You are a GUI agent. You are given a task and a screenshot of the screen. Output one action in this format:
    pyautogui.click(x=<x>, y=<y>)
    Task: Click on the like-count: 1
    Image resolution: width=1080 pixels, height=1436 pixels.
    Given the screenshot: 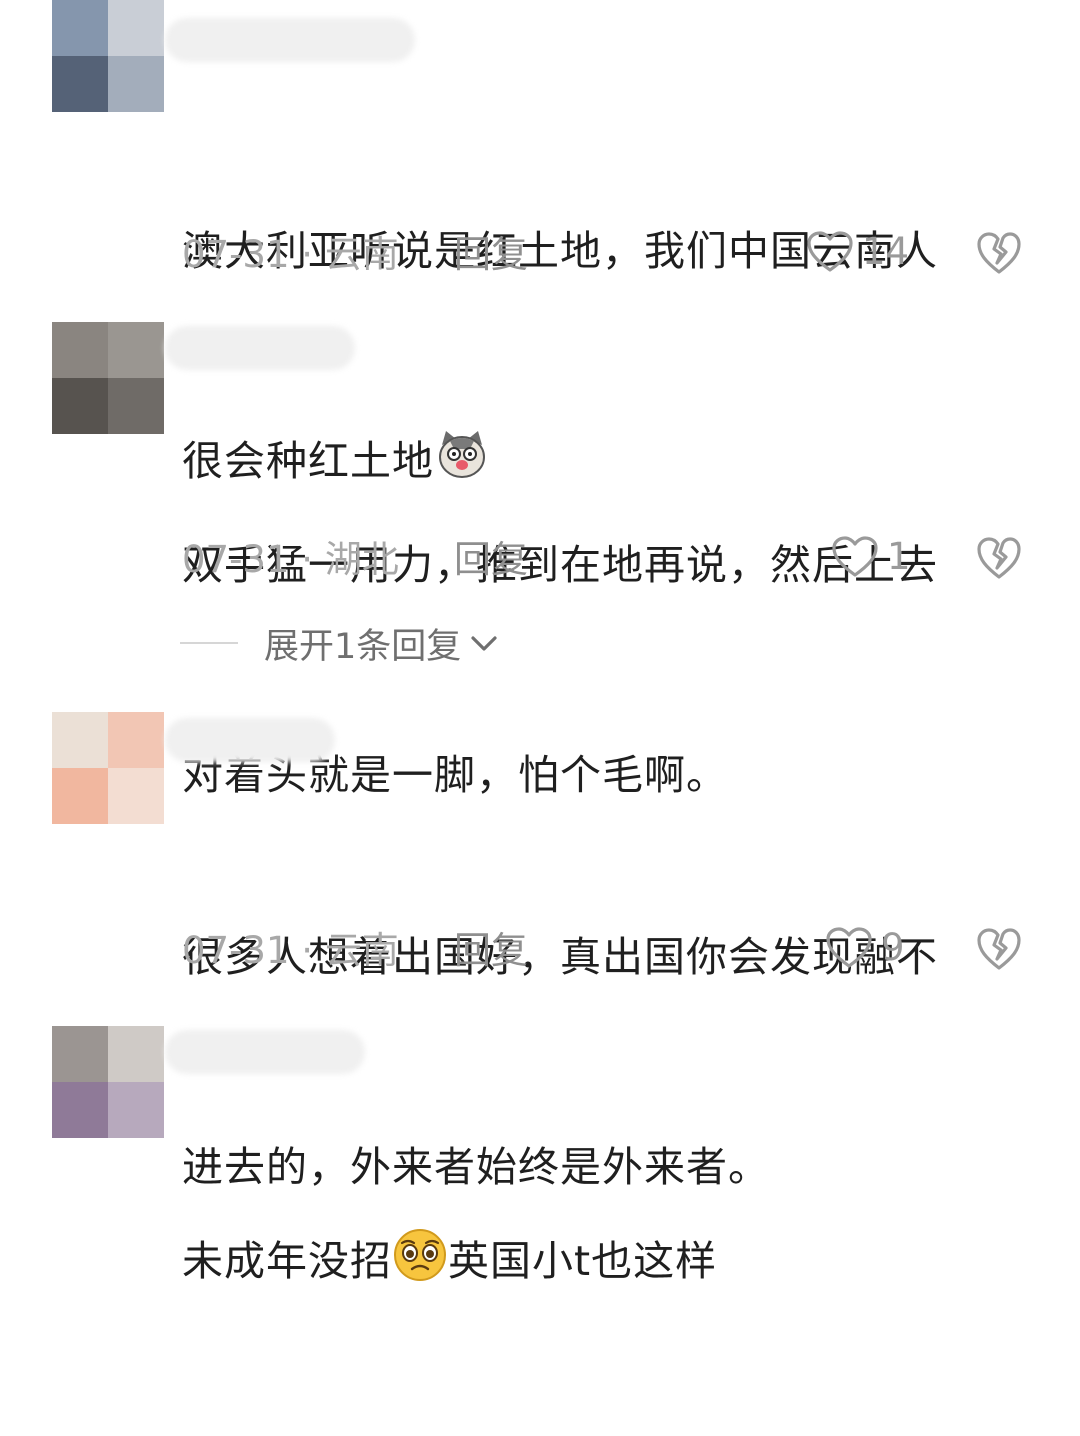 What is the action you would take?
    pyautogui.click(x=899, y=556)
    